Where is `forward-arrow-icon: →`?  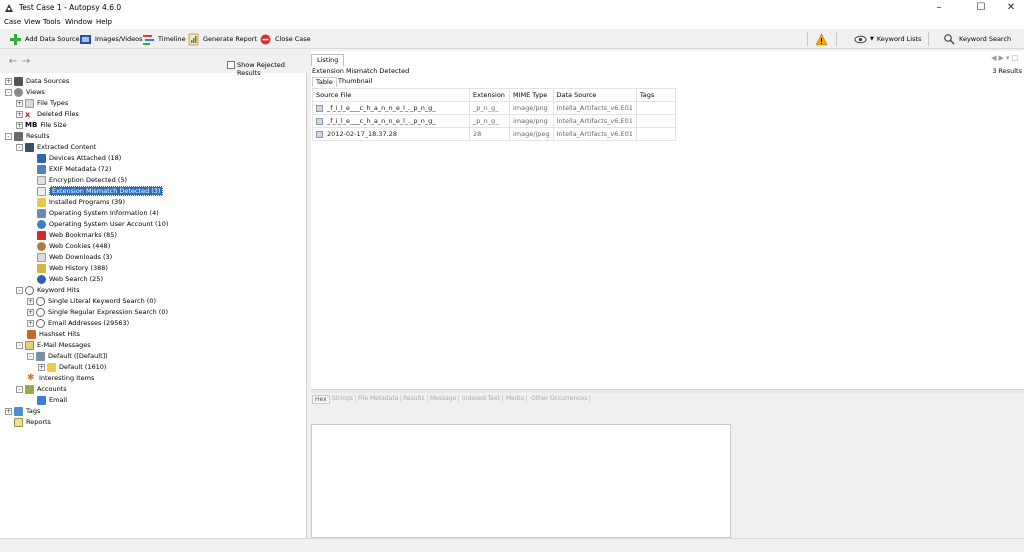 forward-arrow-icon: → is located at coordinates (26, 62).